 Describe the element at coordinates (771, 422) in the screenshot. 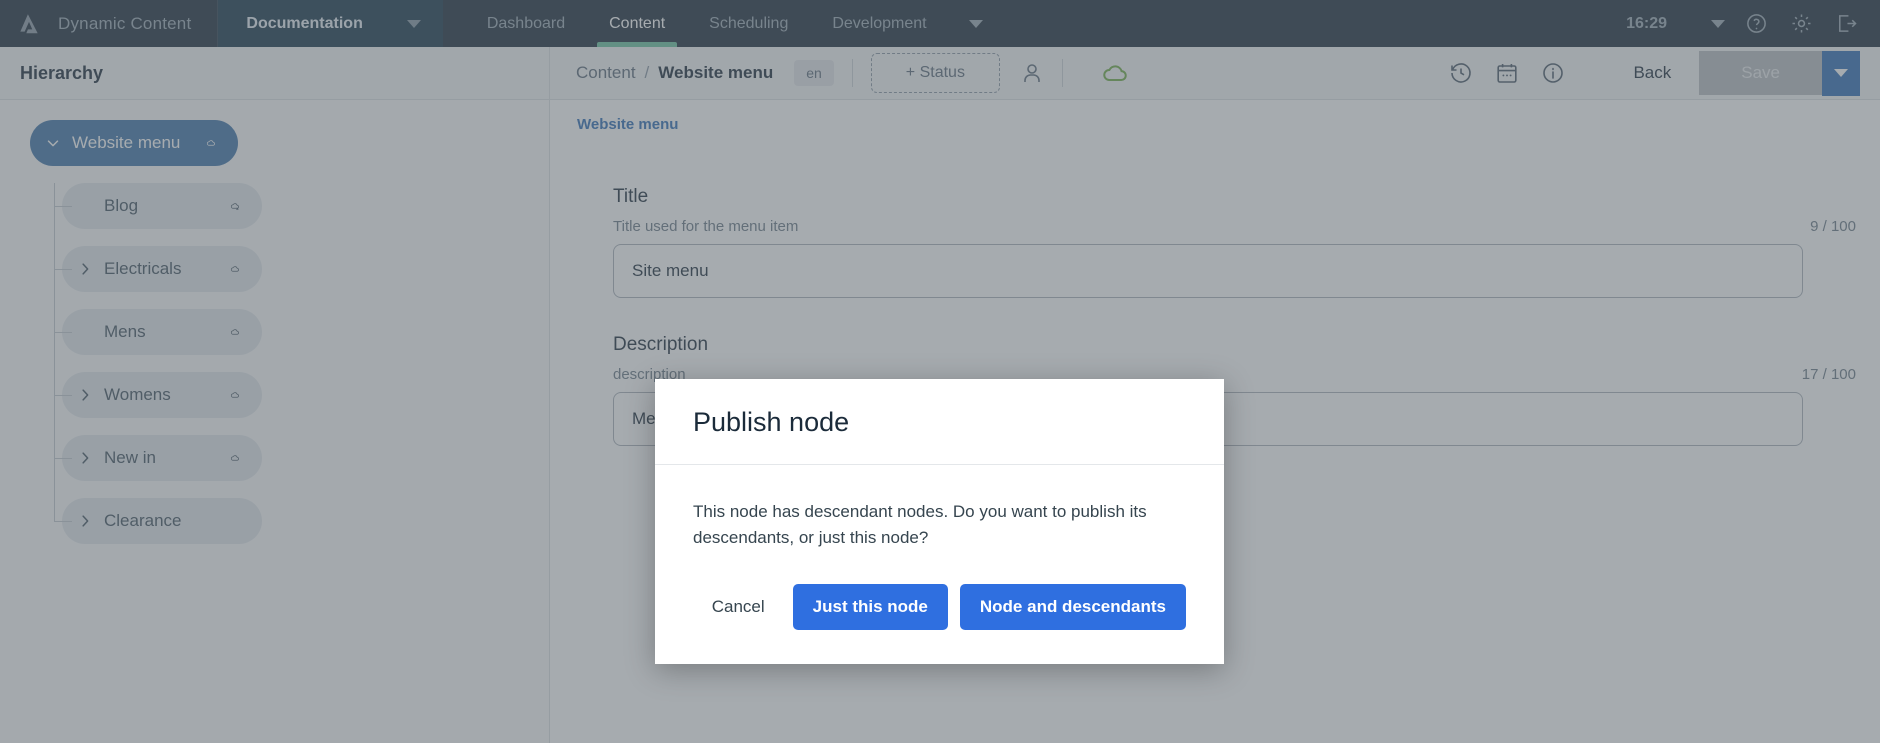

I see `dialog-title: Publish node` at that location.